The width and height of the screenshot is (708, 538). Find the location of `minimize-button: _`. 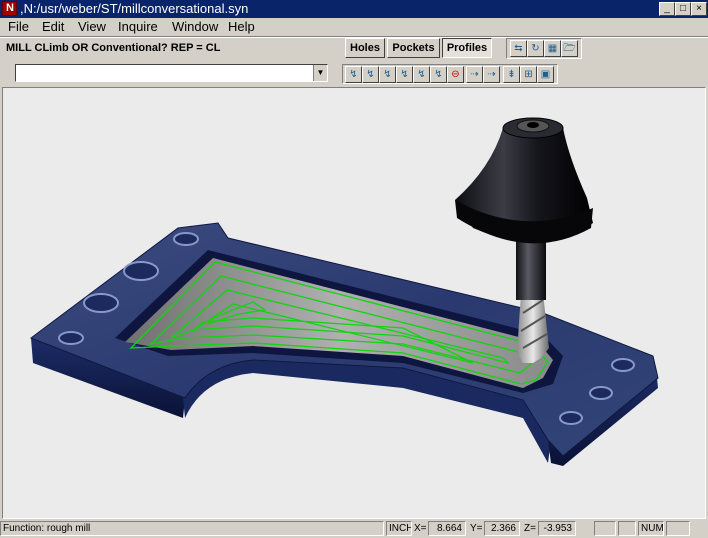

minimize-button: _ is located at coordinates (667, 9).